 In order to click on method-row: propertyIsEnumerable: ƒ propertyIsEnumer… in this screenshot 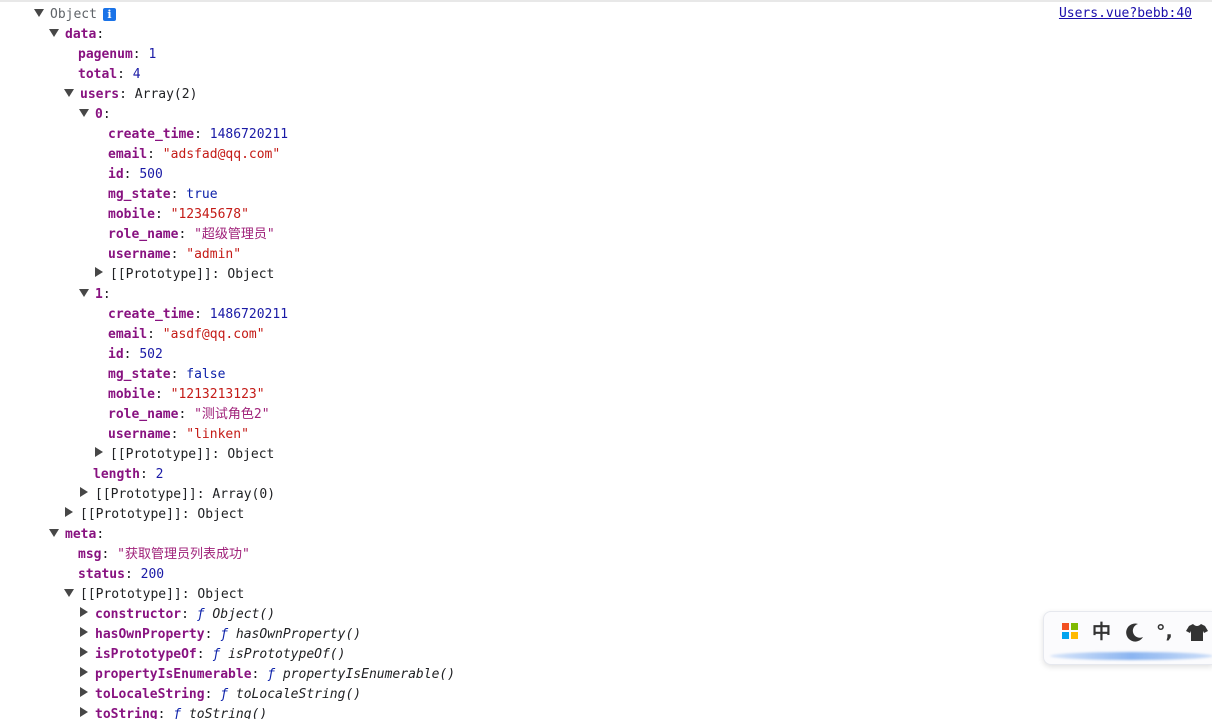, I will do `click(267, 675)`.